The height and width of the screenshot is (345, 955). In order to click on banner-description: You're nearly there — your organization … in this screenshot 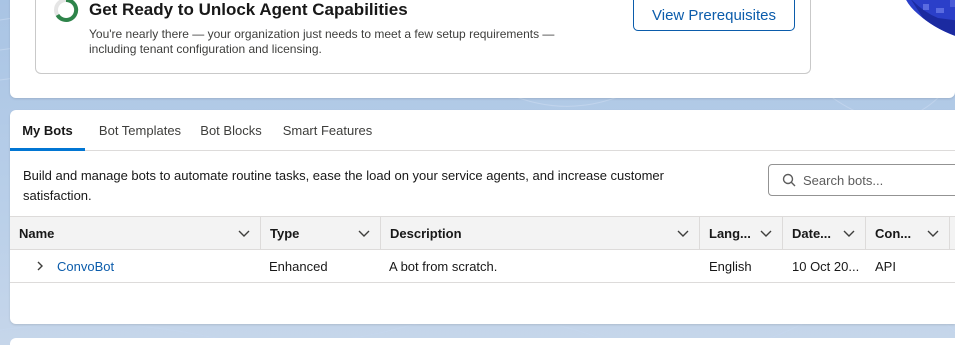, I will do `click(322, 41)`.